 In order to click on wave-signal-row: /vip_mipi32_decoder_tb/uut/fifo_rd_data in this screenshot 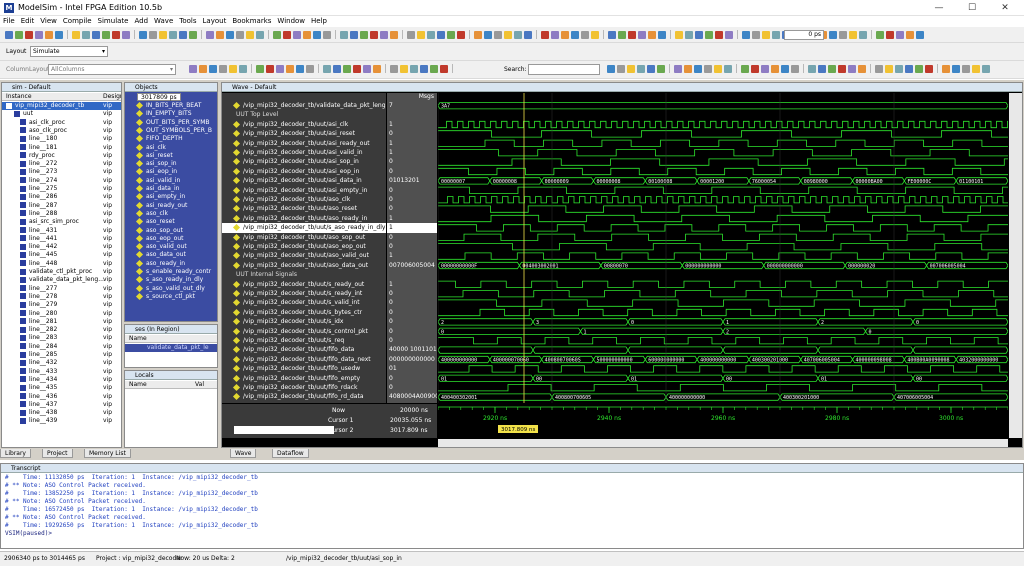, I will do `click(304, 396)`.